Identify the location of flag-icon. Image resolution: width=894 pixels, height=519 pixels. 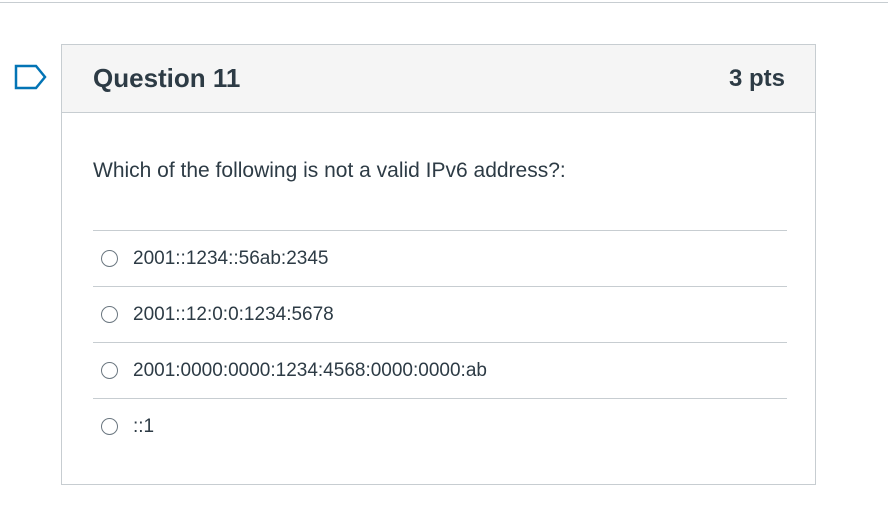
(30, 77).